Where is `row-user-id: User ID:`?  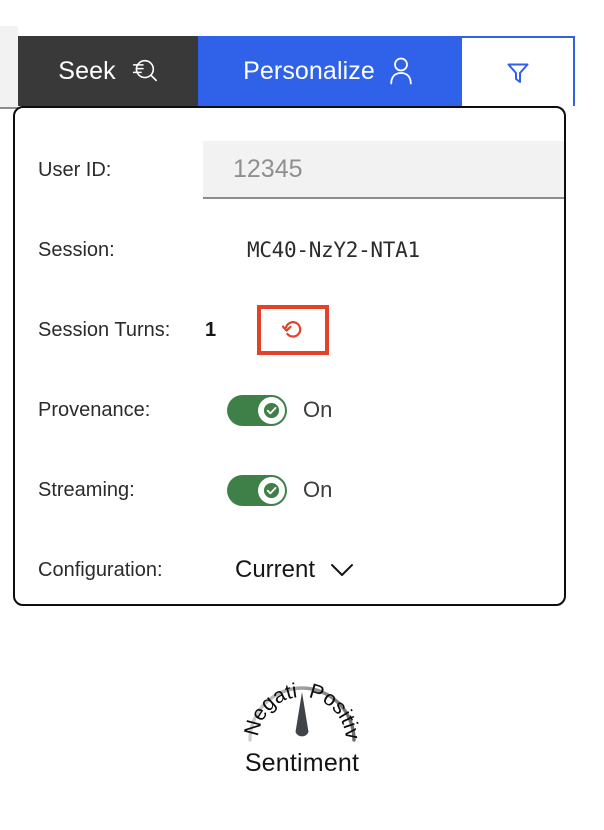 row-user-id: User ID: is located at coordinates (289, 170).